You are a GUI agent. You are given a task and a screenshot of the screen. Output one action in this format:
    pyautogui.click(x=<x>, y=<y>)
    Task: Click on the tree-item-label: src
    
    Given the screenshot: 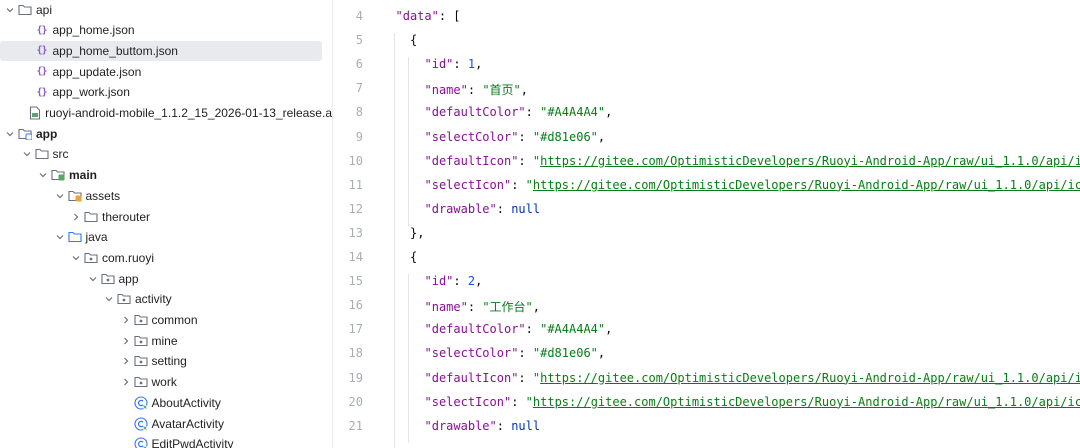 What is the action you would take?
    pyautogui.click(x=60, y=154)
    